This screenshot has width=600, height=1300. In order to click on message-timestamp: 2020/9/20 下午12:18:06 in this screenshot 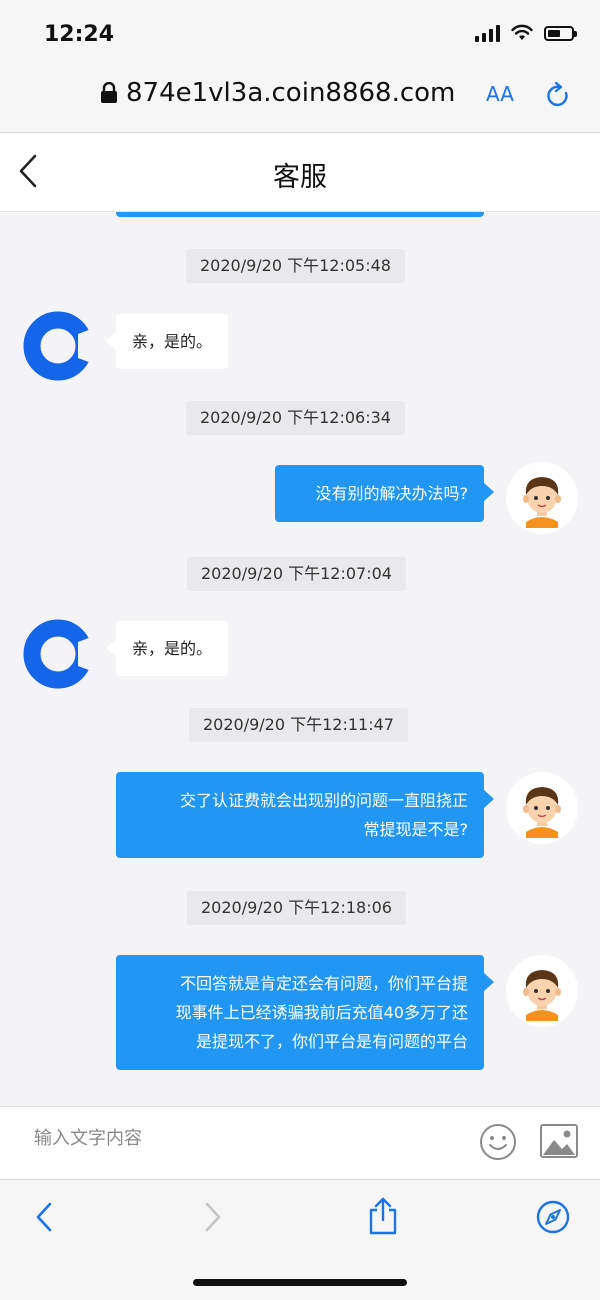, I will do `click(296, 908)`.